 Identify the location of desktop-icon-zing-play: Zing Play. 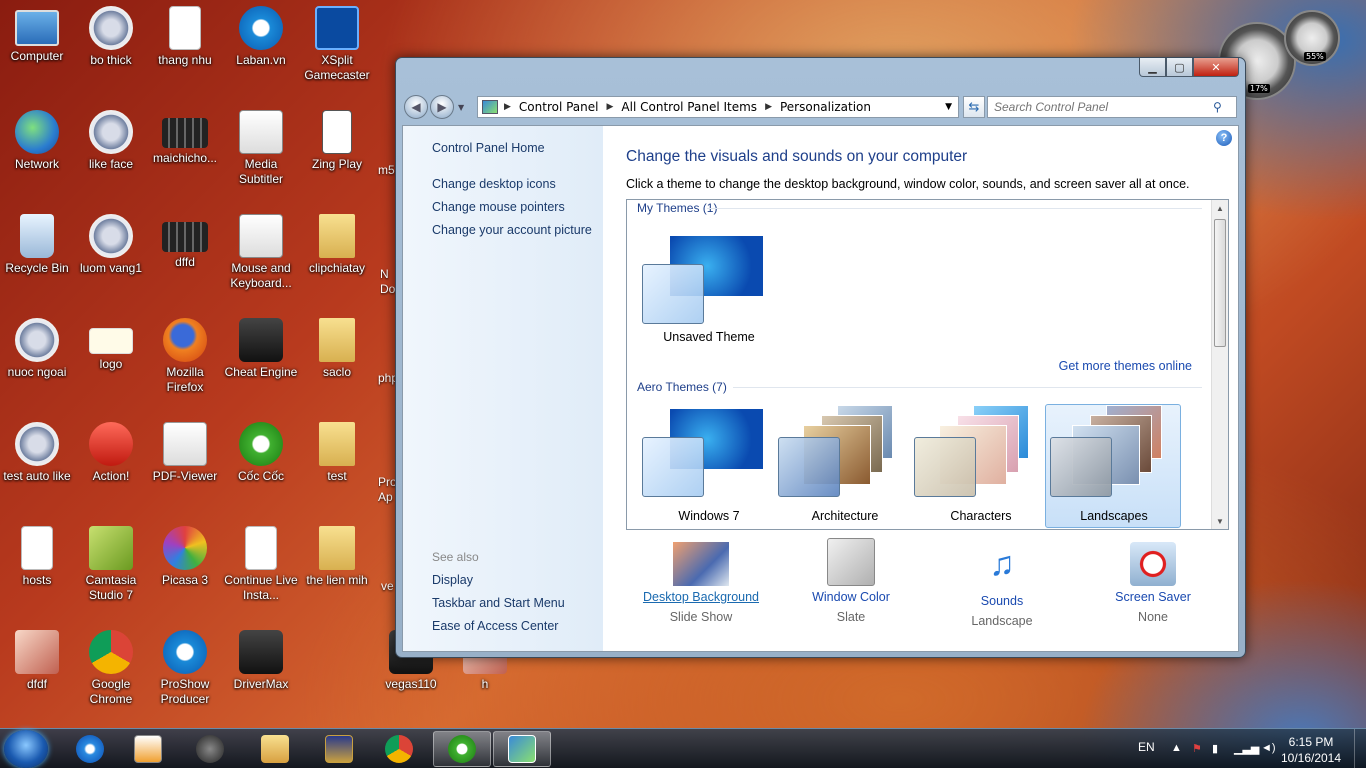
(337, 141).